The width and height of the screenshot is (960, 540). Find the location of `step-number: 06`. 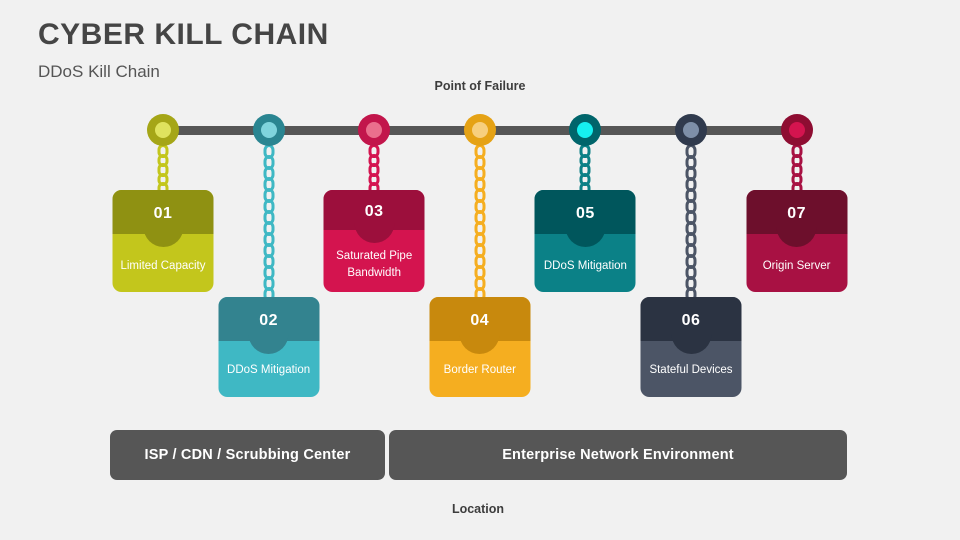

step-number: 06 is located at coordinates (691, 320).